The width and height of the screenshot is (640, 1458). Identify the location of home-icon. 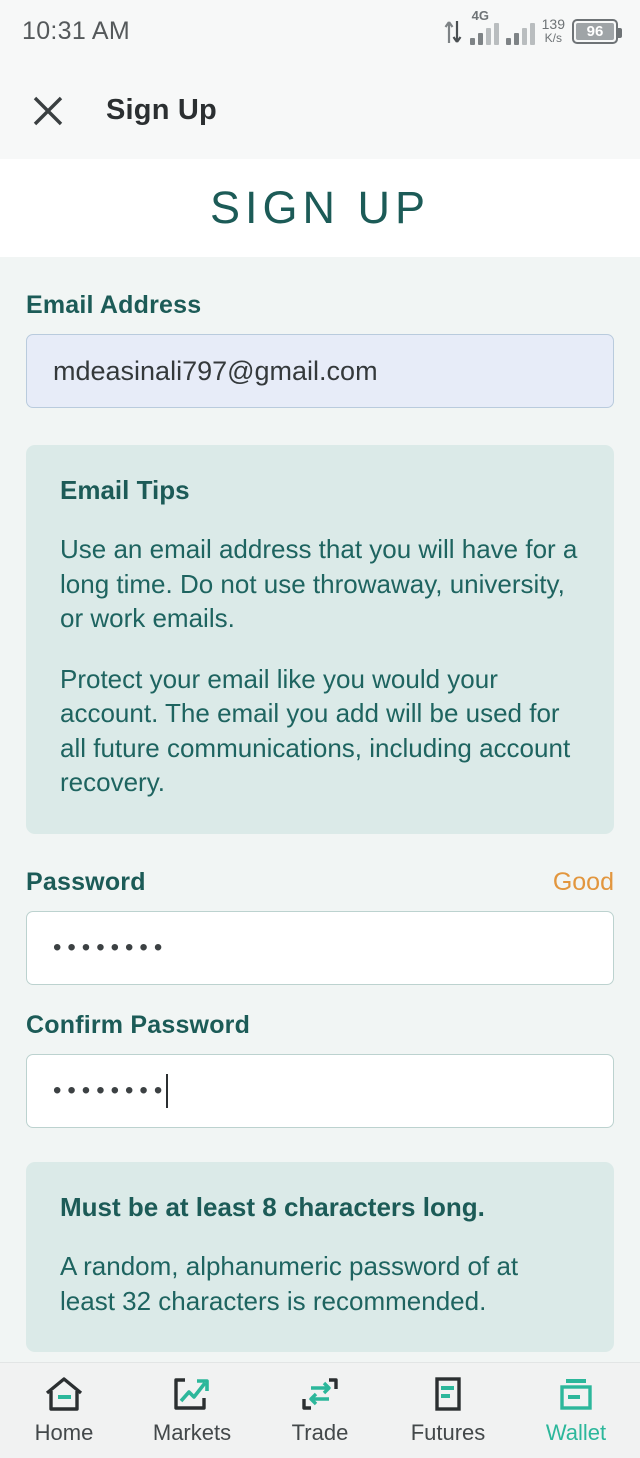
(64, 1394).